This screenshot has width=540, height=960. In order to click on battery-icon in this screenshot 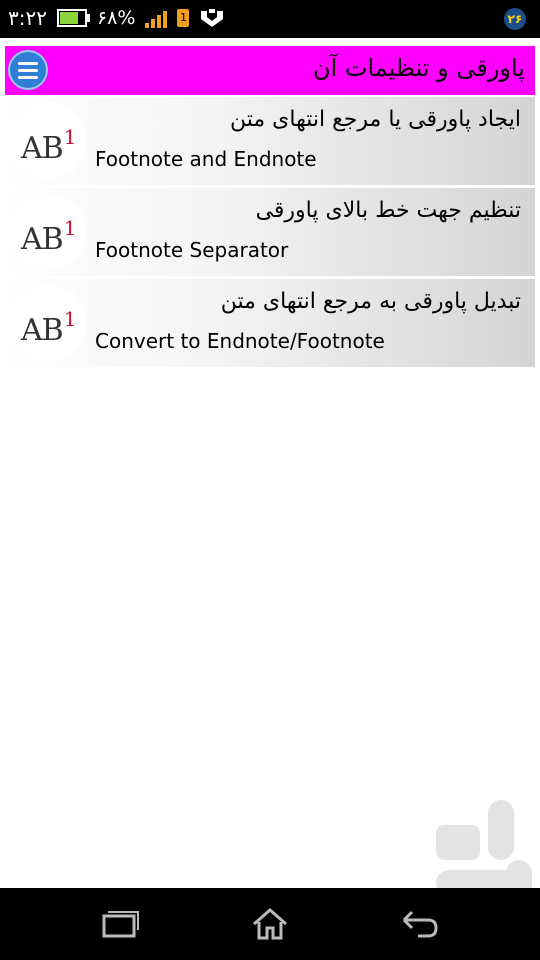, I will do `click(73, 18)`.